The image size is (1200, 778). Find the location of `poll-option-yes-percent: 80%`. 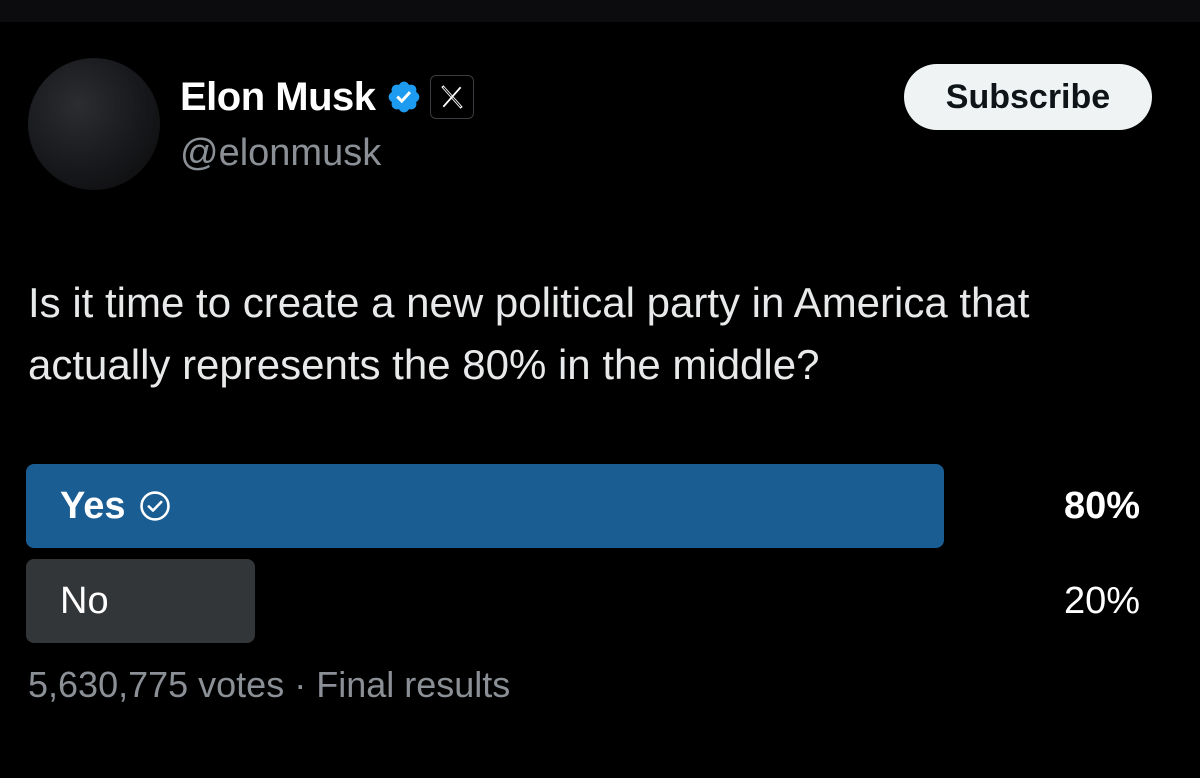

poll-option-yes-percent: 80% is located at coordinates (1101, 505).